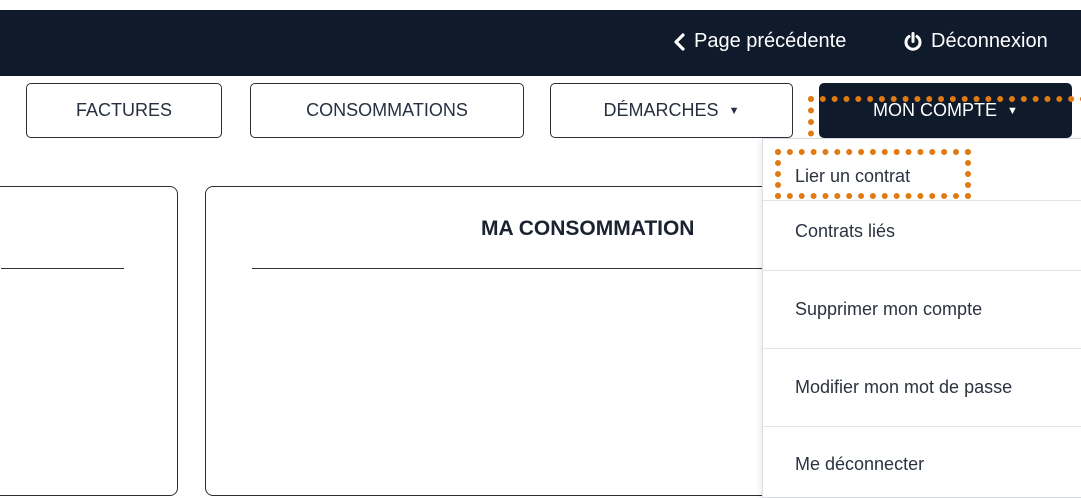 The image size is (1081, 498). I want to click on demarches-dropdown-button: DÉMARCHES ▼, so click(671, 110).